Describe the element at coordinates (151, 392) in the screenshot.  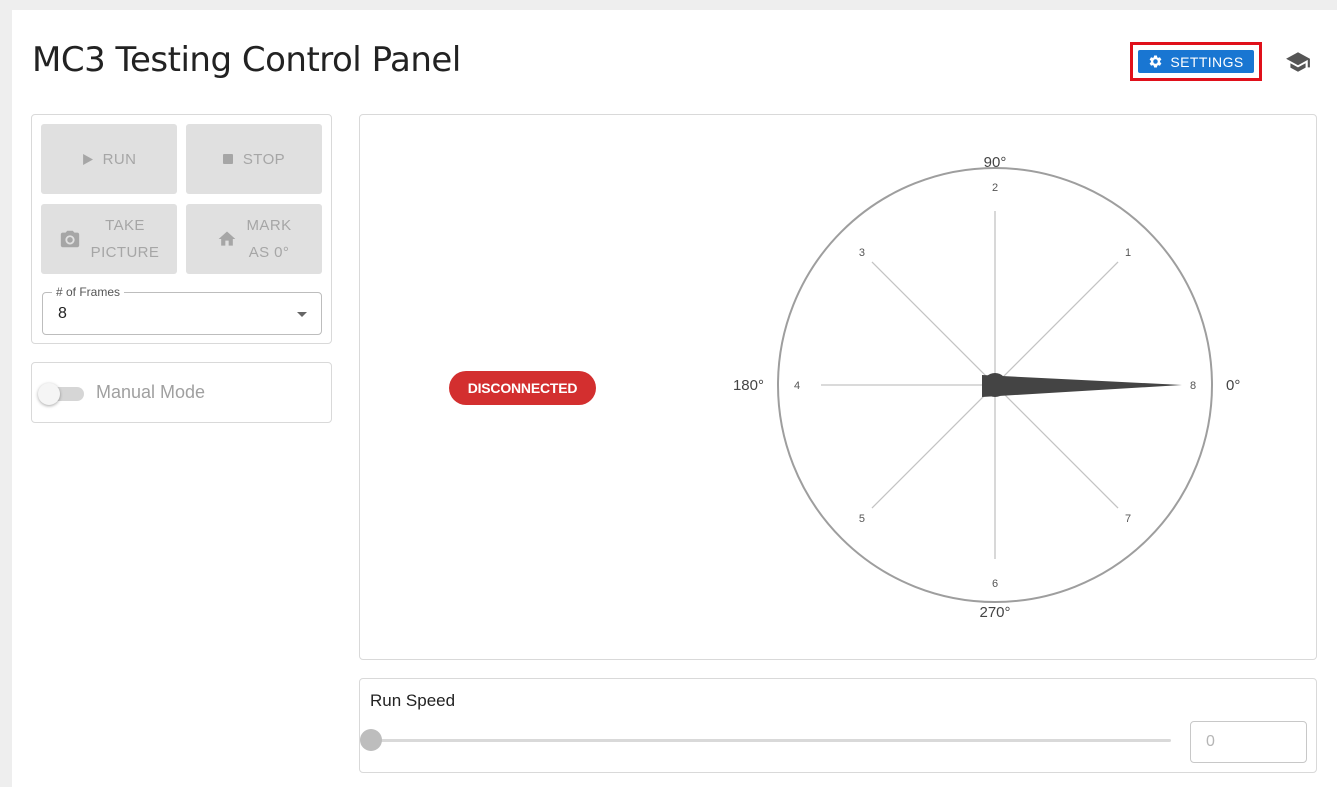
I see `manual-mode-label: Manual Mode` at that location.